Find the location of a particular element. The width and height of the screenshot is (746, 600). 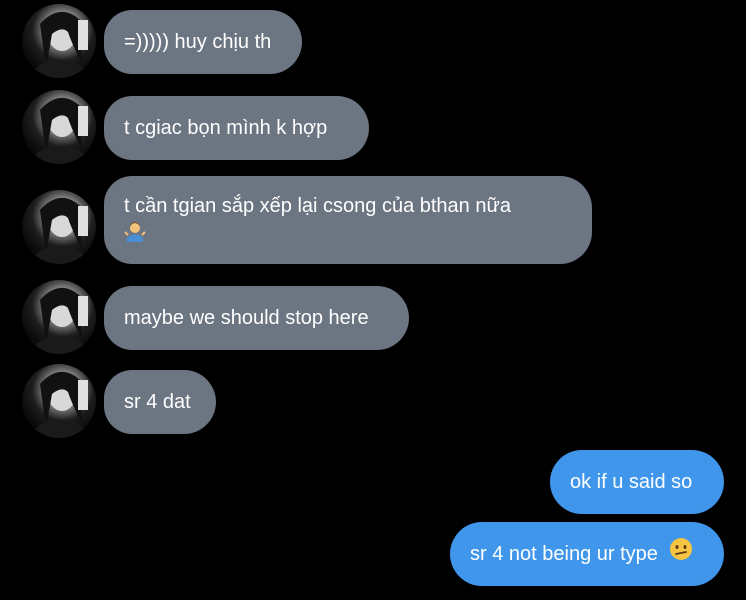

message-text: t cgiac bọn mình k hợp is located at coordinates (226, 128).